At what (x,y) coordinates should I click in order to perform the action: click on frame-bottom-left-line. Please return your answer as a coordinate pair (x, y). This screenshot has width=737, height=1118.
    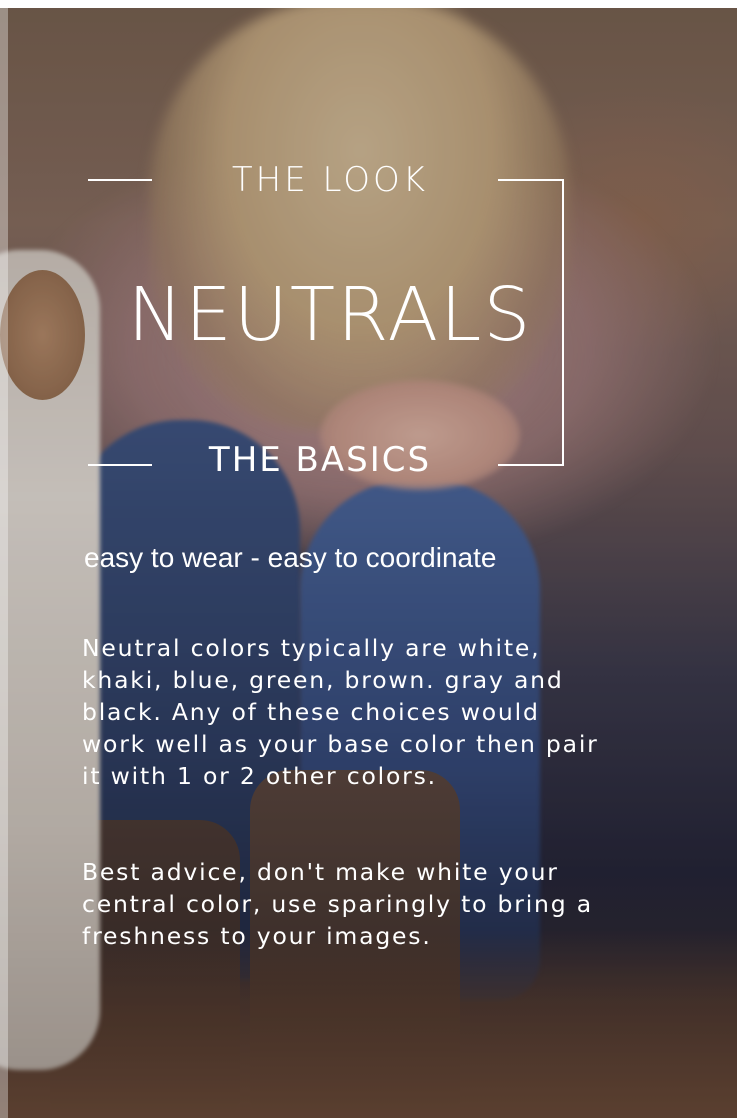
    Looking at the image, I should click on (120, 465).